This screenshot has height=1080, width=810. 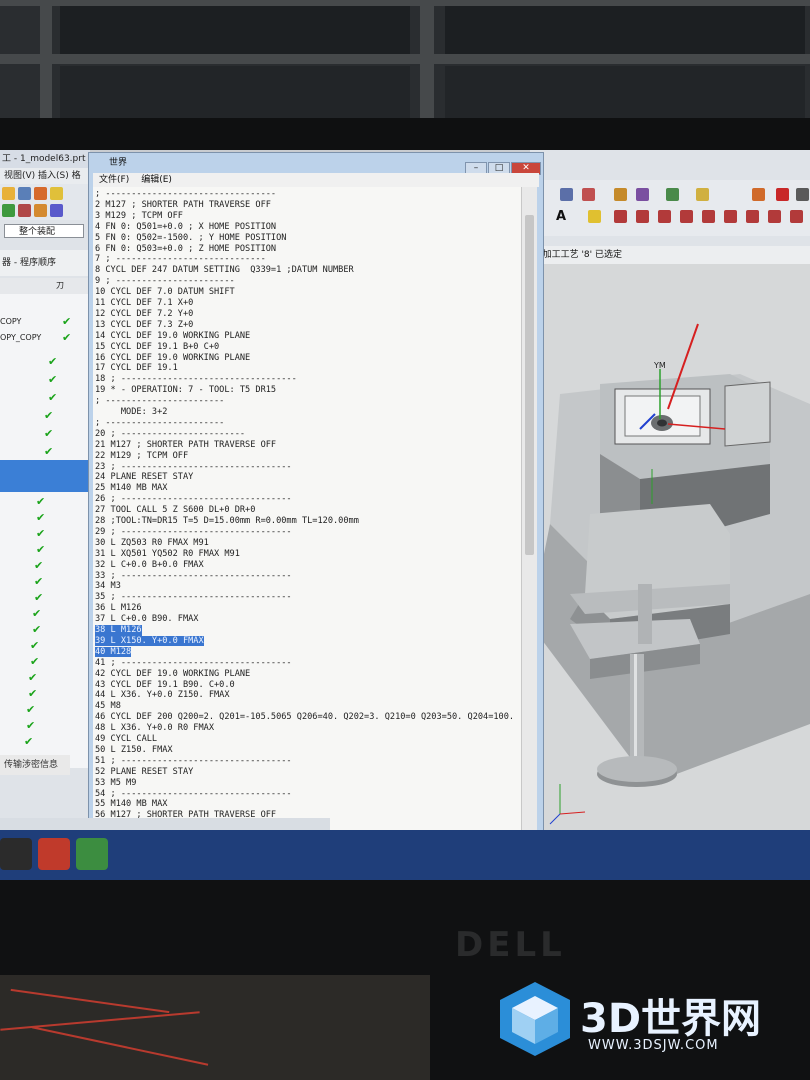 What do you see at coordinates (642, 216) in the screenshot?
I see `arc-icon` at bounding box center [642, 216].